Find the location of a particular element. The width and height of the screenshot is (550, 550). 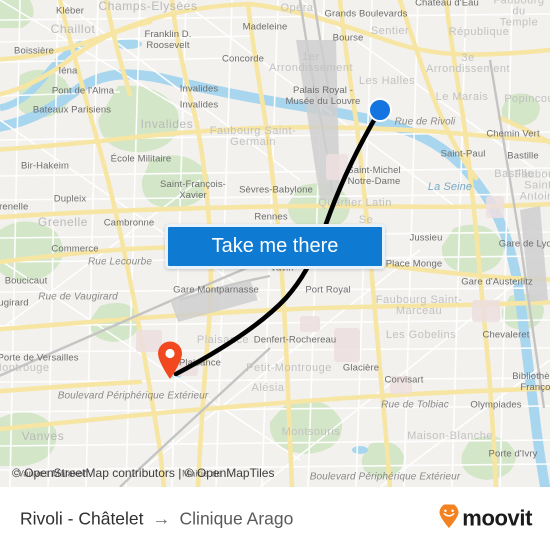

map-label: Port Royal is located at coordinates (328, 290).